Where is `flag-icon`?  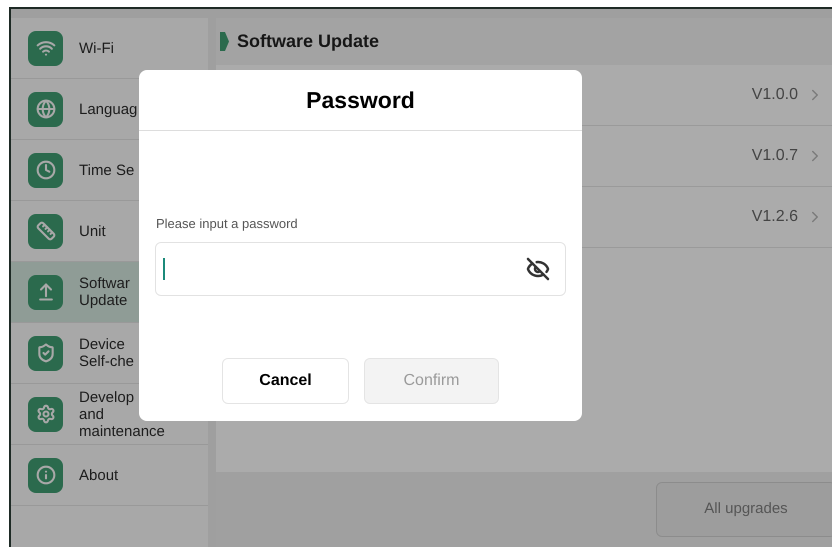 flag-icon is located at coordinates (224, 41).